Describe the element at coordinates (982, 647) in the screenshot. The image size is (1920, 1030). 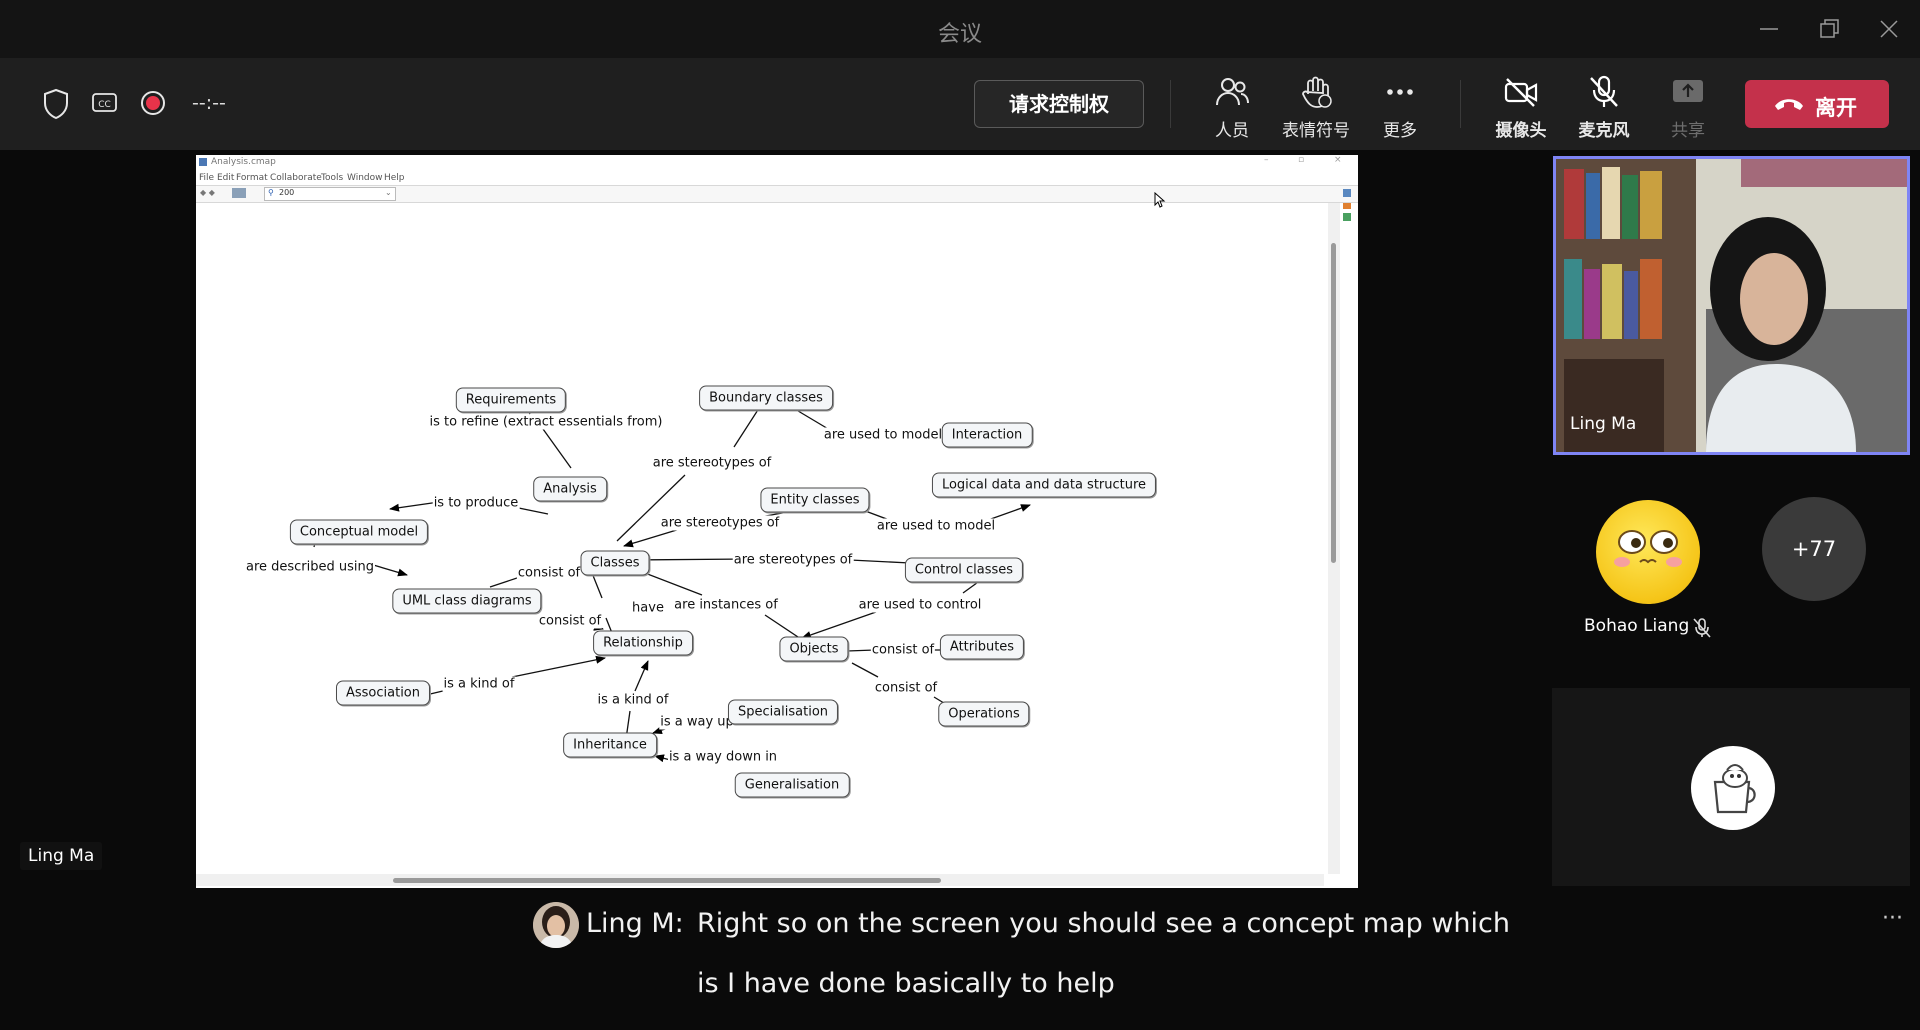
I see `concept-attributes: Attributes` at that location.